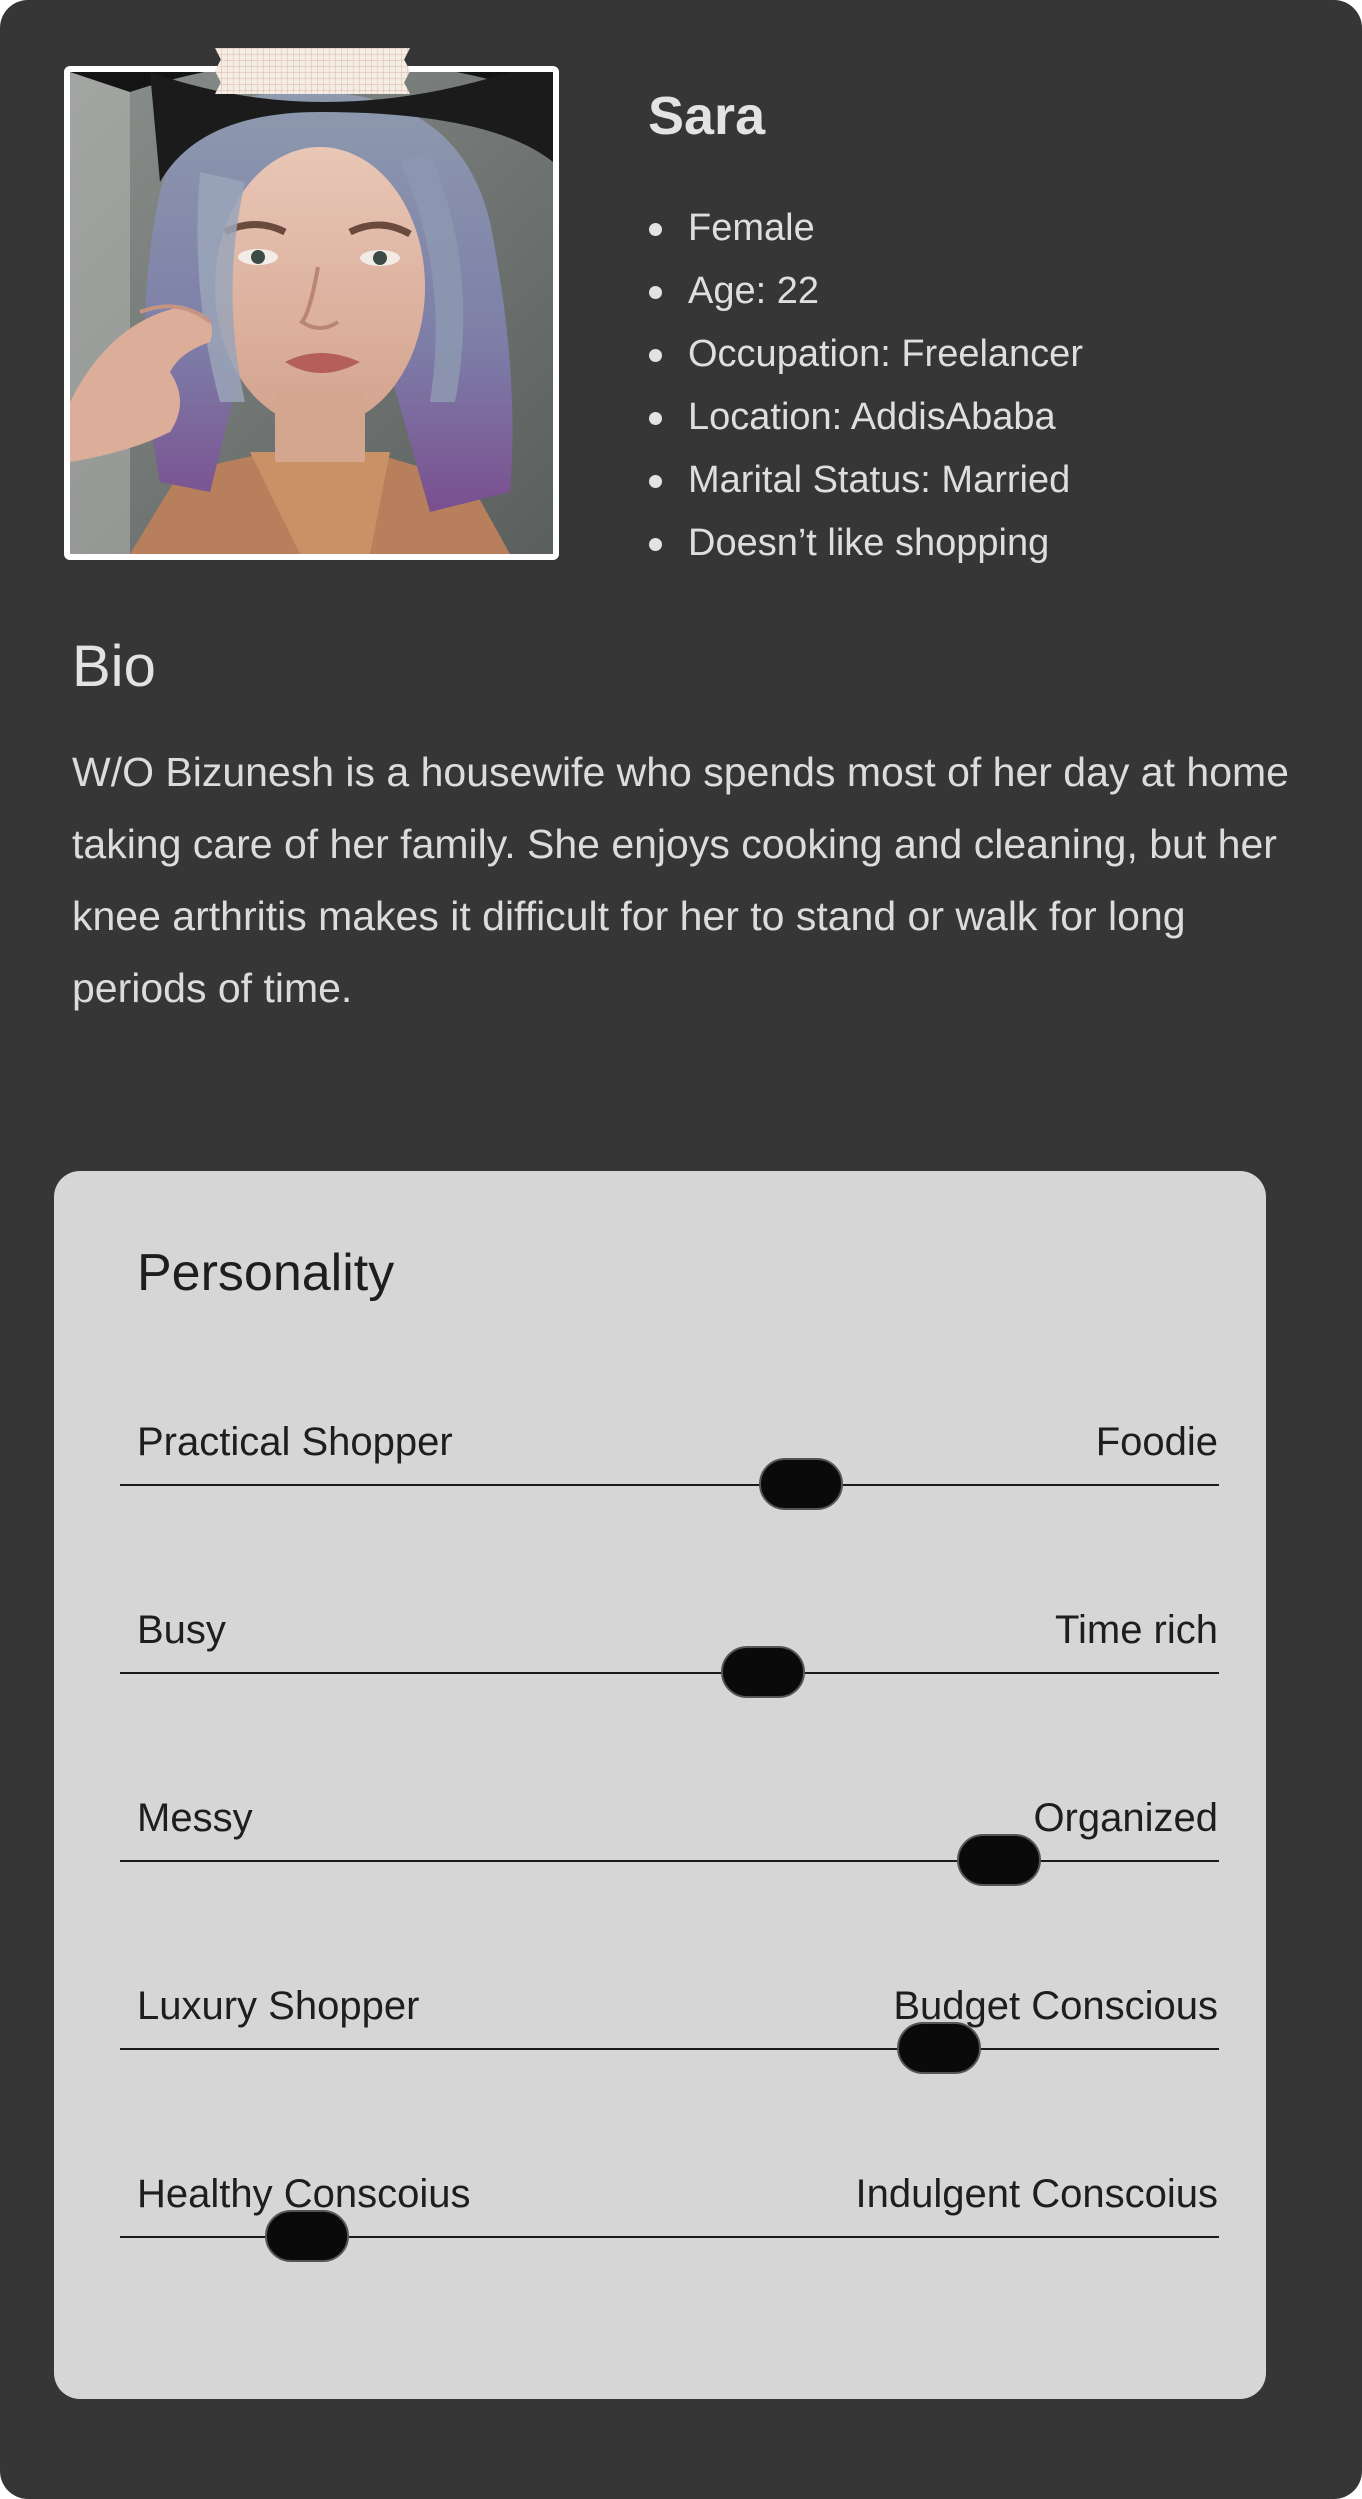 The width and height of the screenshot is (1362, 2499). I want to click on trait-slider-busy-time-rich: Busy Time rich, so click(660, 1665).